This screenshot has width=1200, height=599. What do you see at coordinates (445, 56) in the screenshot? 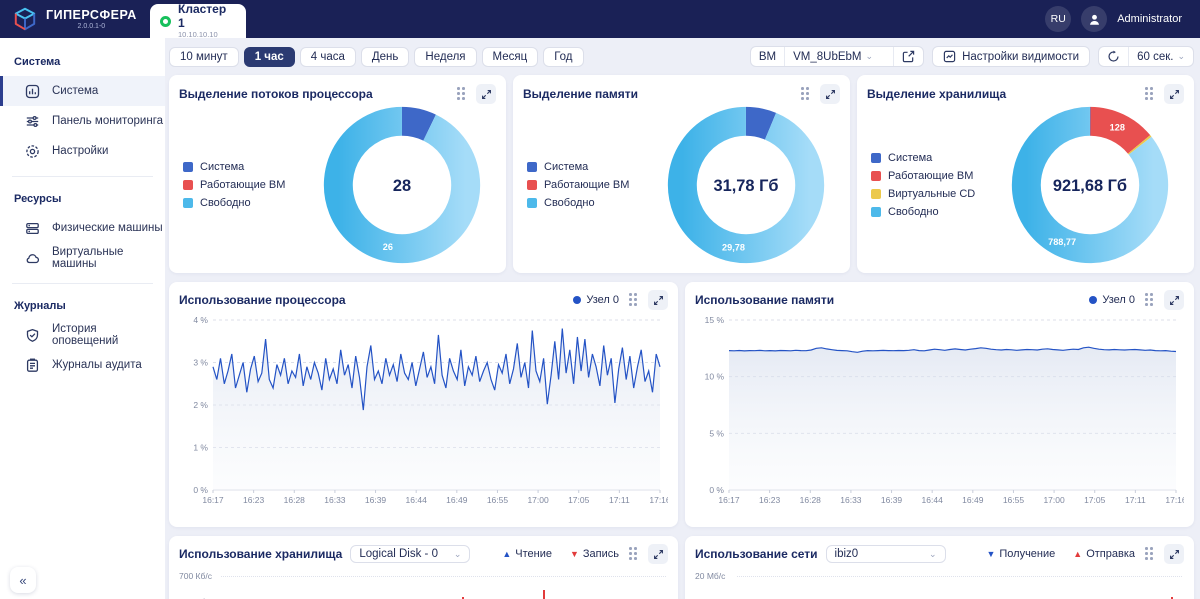
I see `range-button-week: Неделя` at bounding box center [445, 56].